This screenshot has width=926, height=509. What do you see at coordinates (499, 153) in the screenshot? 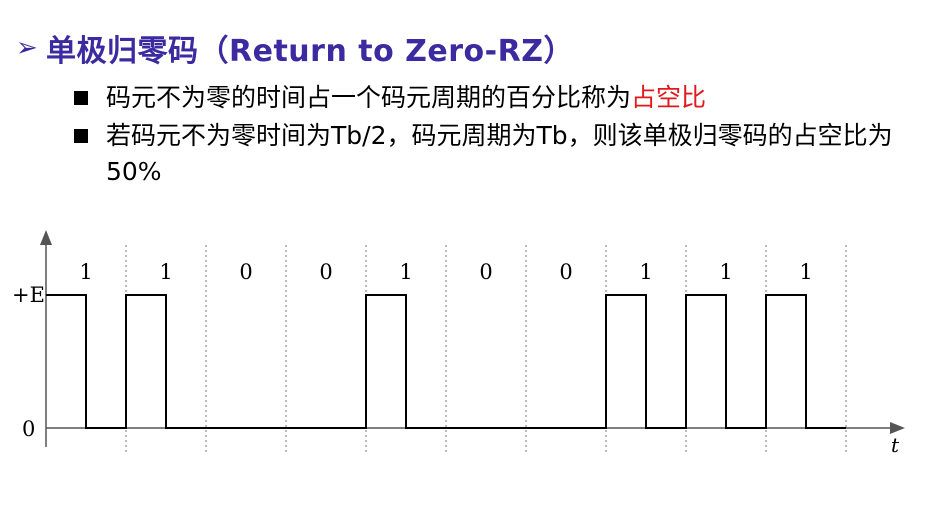
I see `bullet-text: 若码元不为零时间为Tb/2，码元周期为Tb，则该单极归零码的占空比为50%` at bounding box center [499, 153].